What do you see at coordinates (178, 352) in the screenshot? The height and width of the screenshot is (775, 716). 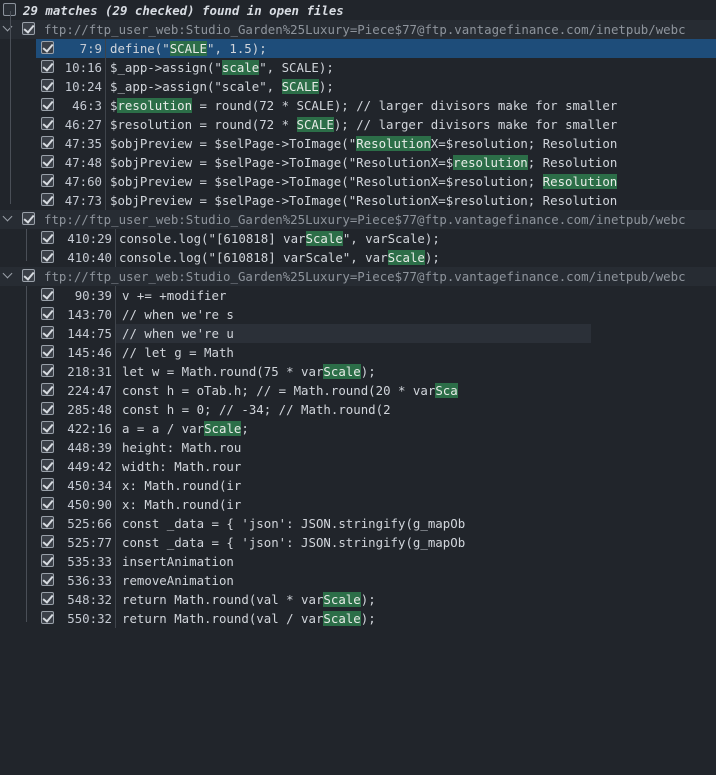 I see `code-text-before: // let g = Math` at bounding box center [178, 352].